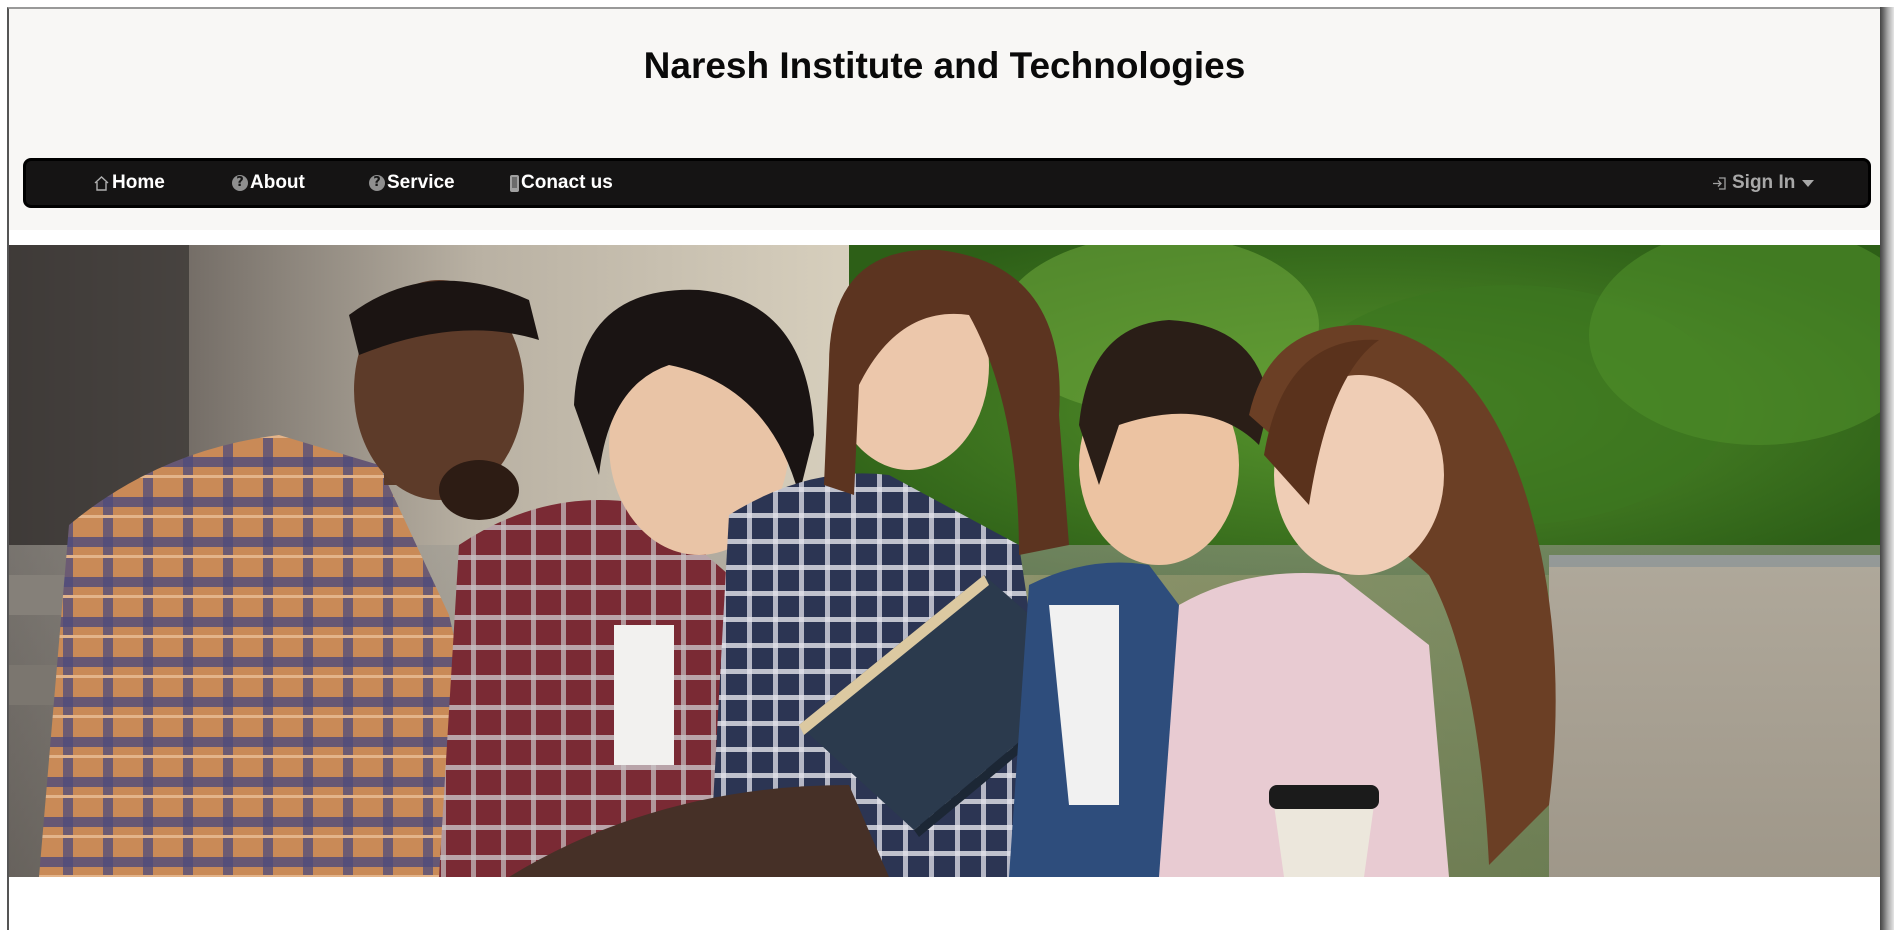 This screenshot has width=1901, height=930. What do you see at coordinates (1719, 183) in the screenshot?
I see `sign-in-icon` at bounding box center [1719, 183].